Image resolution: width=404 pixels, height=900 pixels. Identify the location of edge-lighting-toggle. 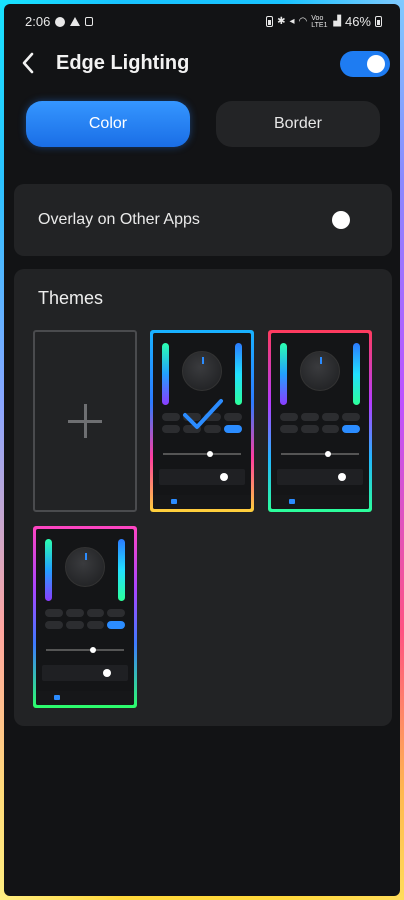
(365, 64).